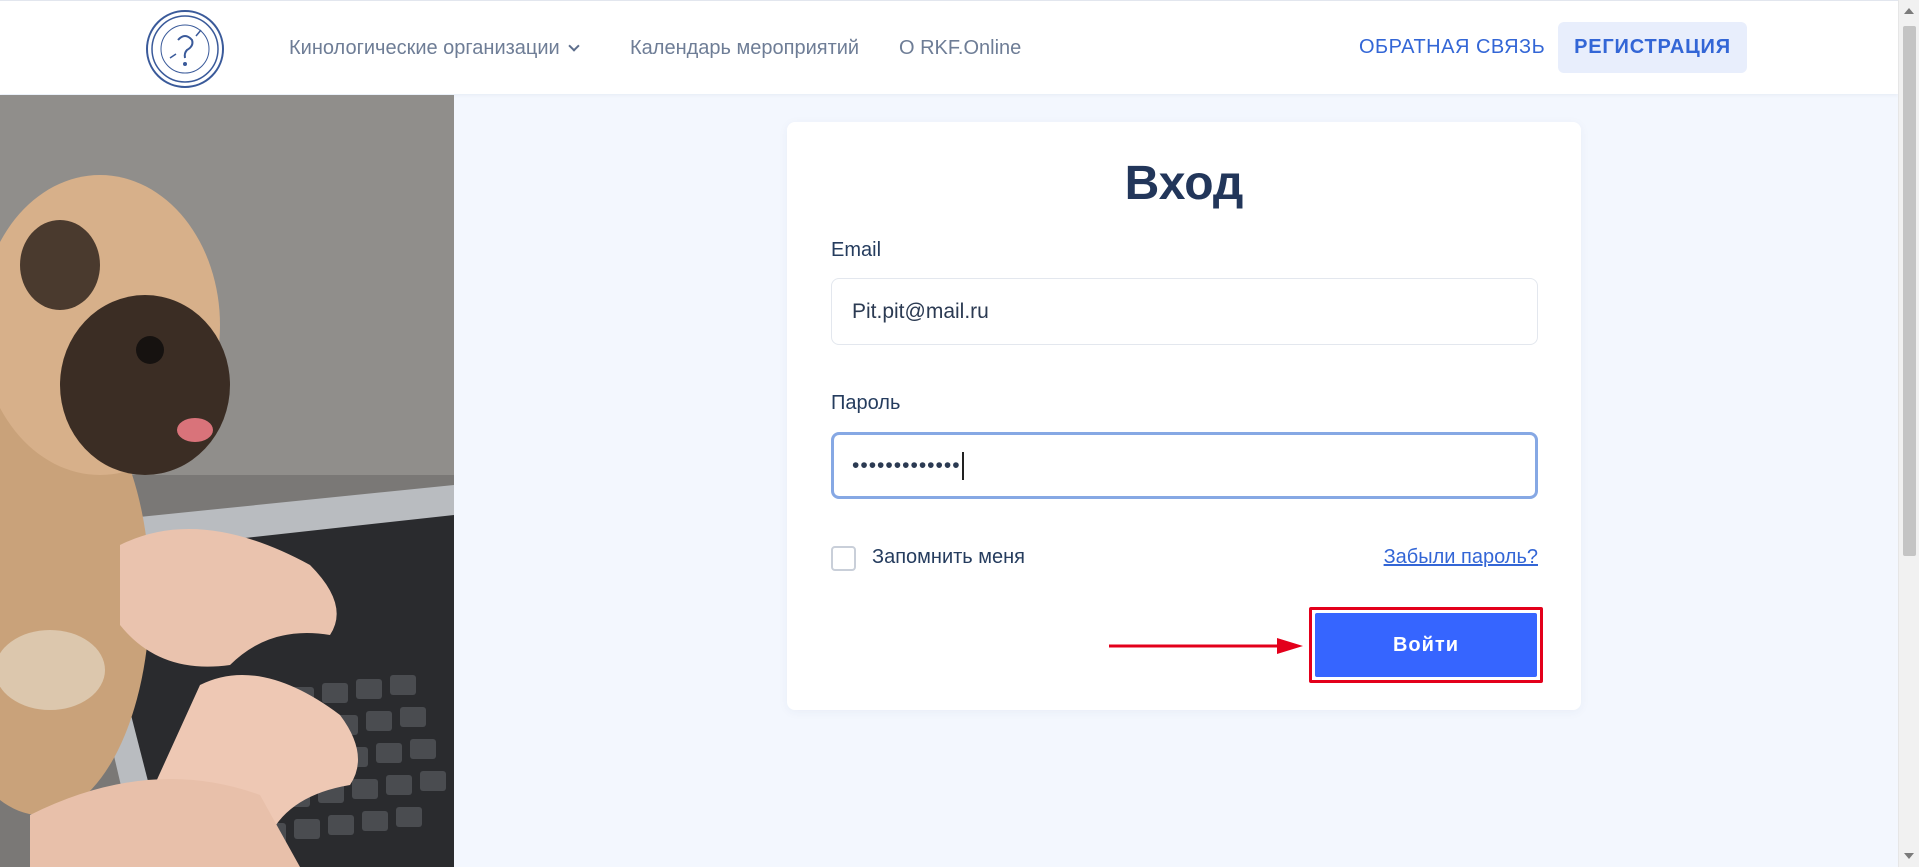 This screenshot has height=867, width=1919. I want to click on page-scrollbar, so click(1908, 433).